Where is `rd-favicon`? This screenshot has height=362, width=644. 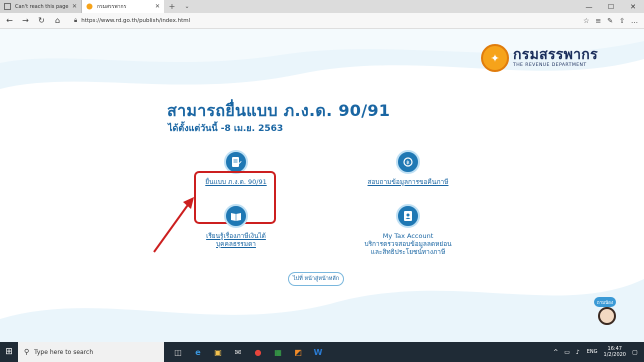 rd-favicon is located at coordinates (89, 6).